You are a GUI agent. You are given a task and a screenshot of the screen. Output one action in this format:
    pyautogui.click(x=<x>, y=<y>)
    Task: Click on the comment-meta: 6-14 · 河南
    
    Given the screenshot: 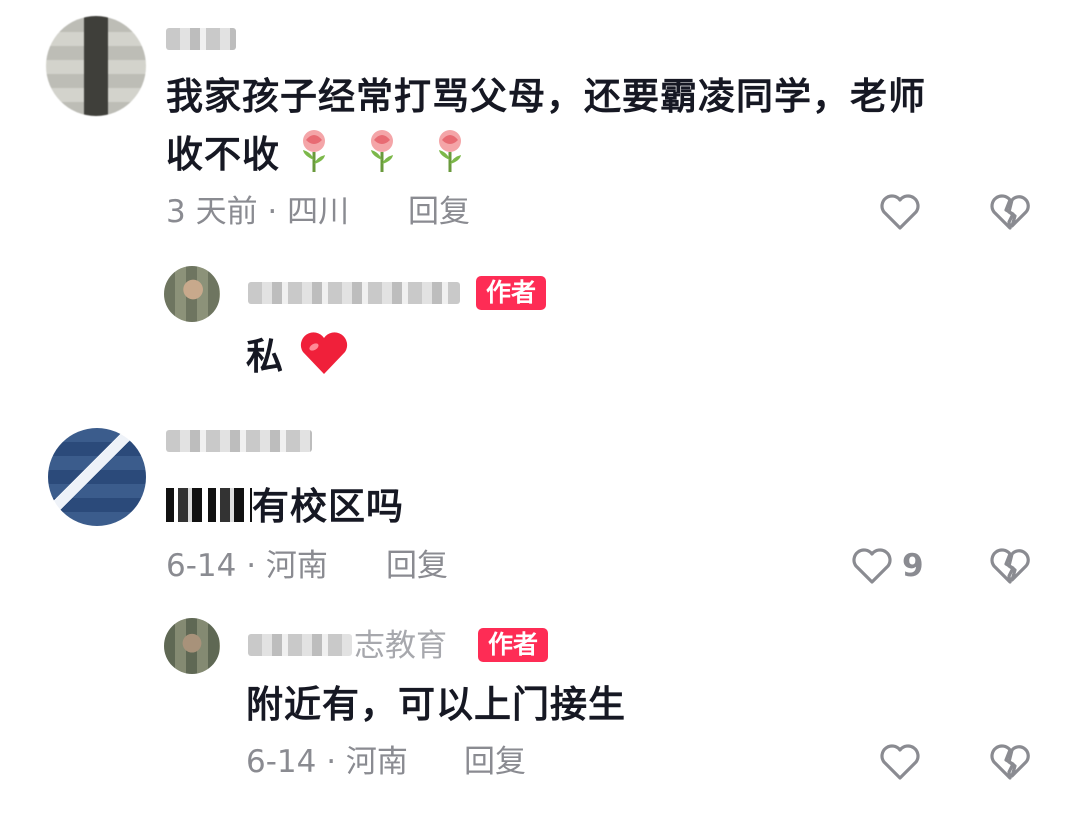 What is the action you would take?
    pyautogui.click(x=247, y=566)
    